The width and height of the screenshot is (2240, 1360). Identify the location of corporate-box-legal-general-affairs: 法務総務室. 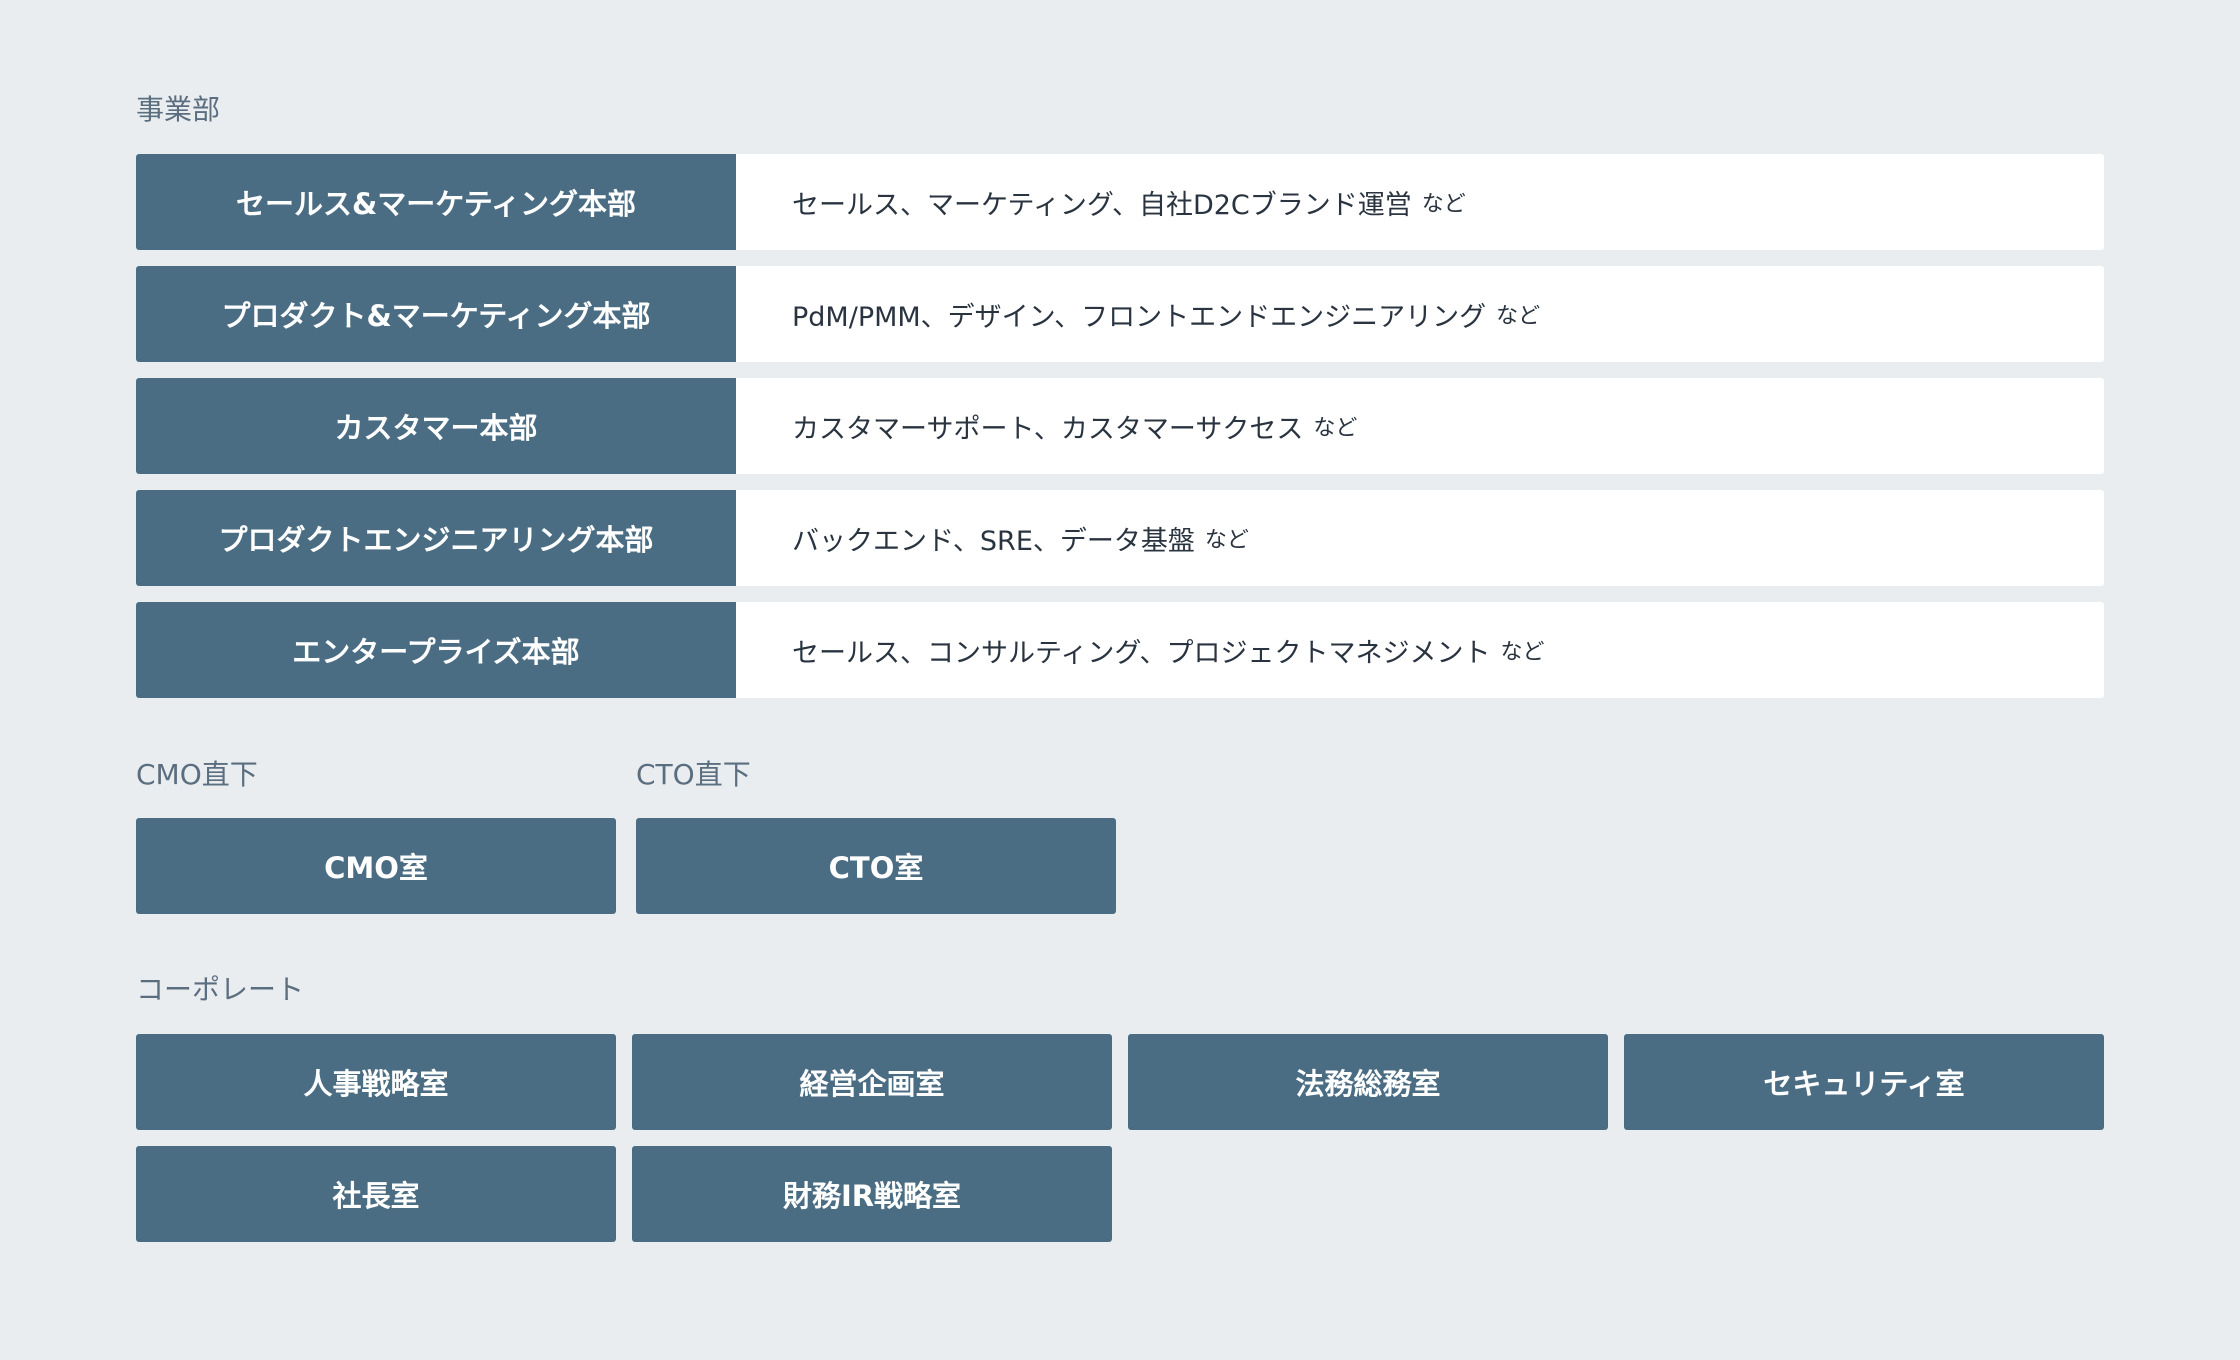
(1368, 1082).